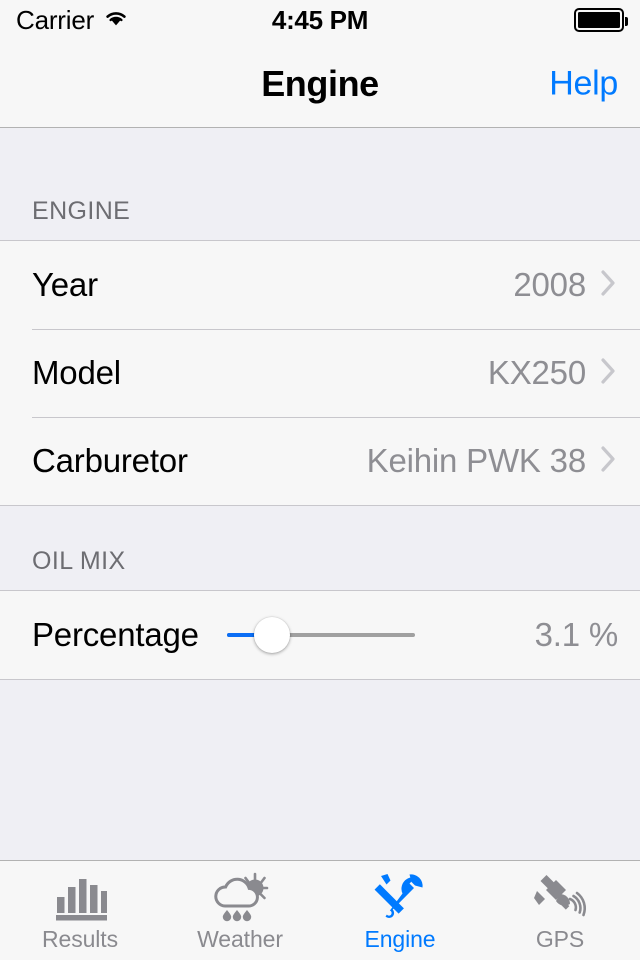  Describe the element at coordinates (320, 548) in the screenshot. I see `section-header-oil-mix: OIL MIX` at that location.